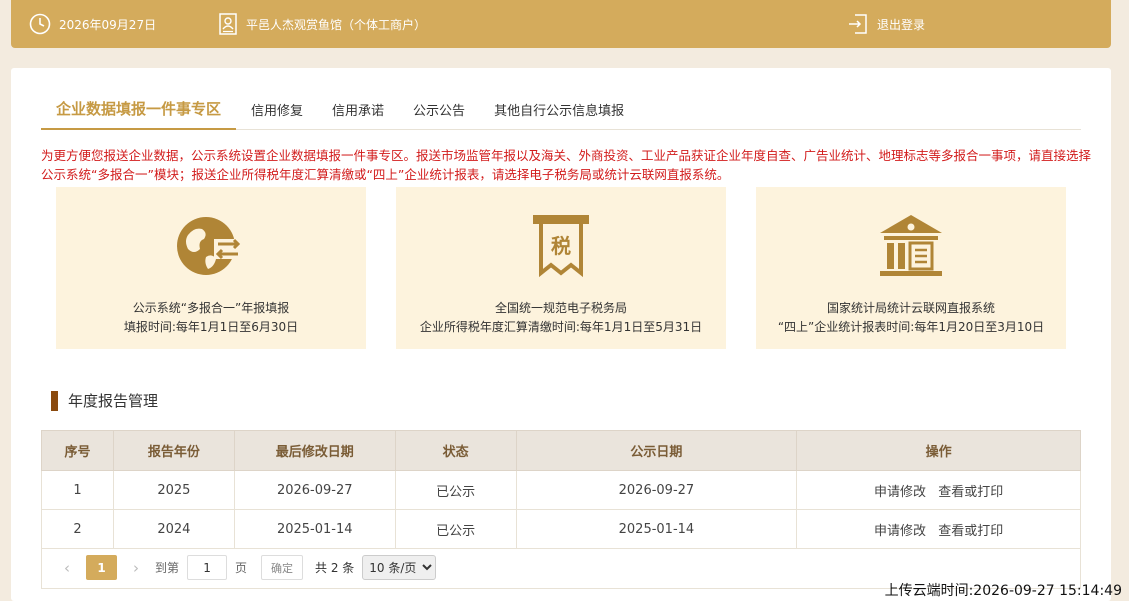  What do you see at coordinates (207, 567) in the screenshot?
I see `goto-page-input` at bounding box center [207, 567].